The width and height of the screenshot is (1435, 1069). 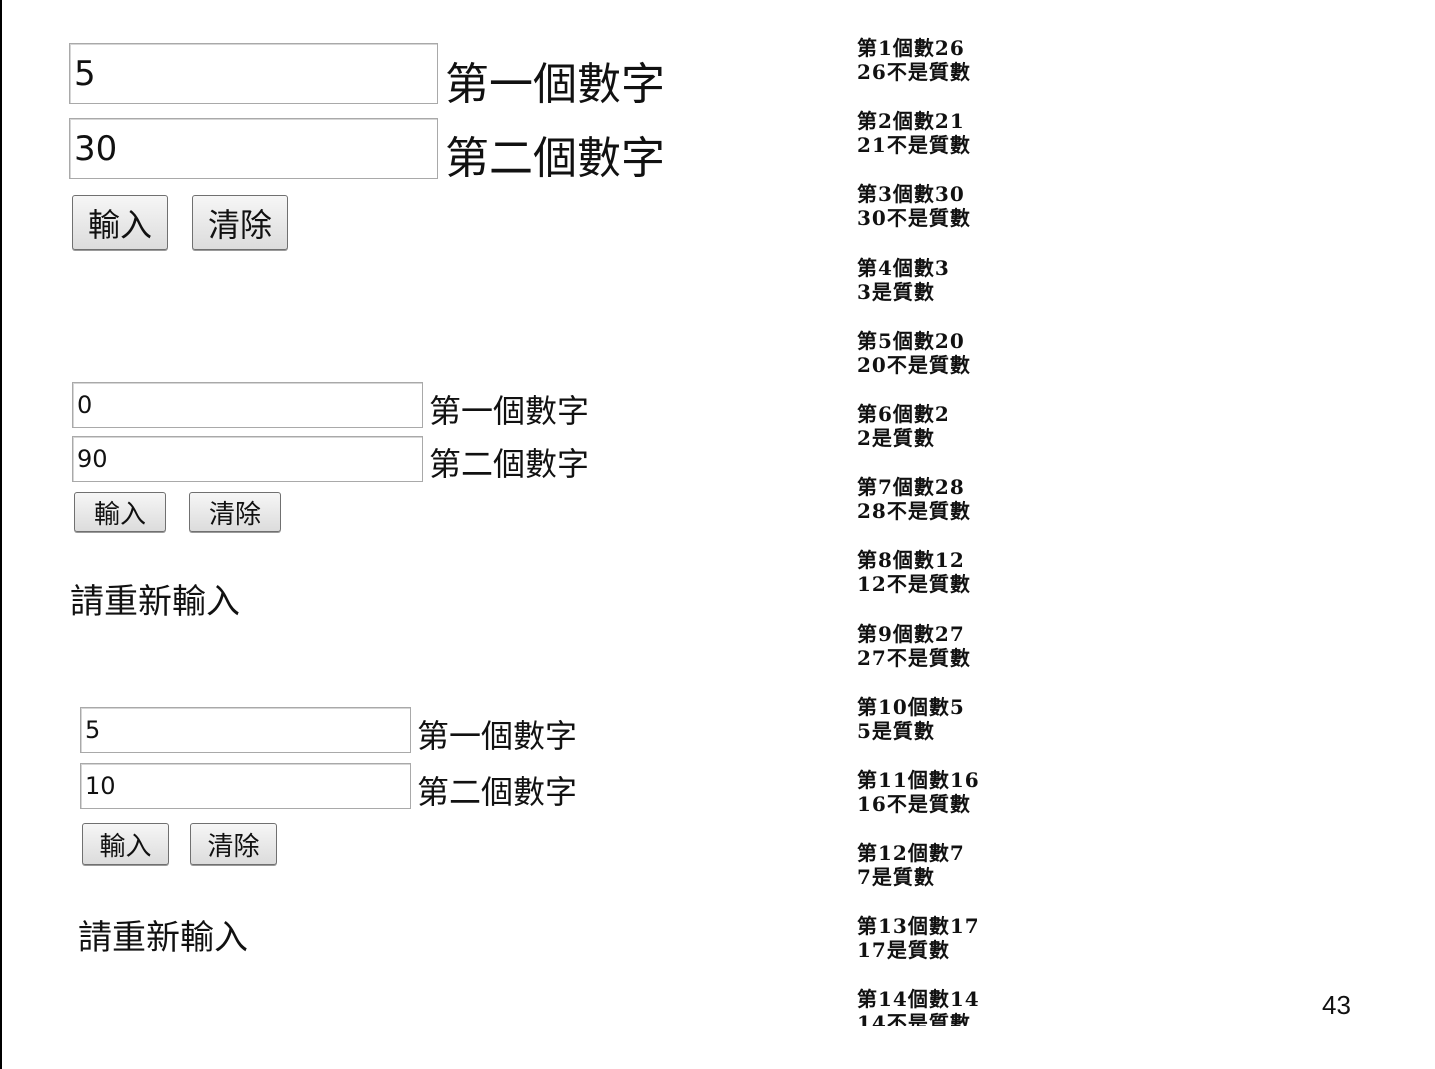 What do you see at coordinates (903, 267) in the screenshot?
I see `result-index-line: 第4個數3` at bounding box center [903, 267].